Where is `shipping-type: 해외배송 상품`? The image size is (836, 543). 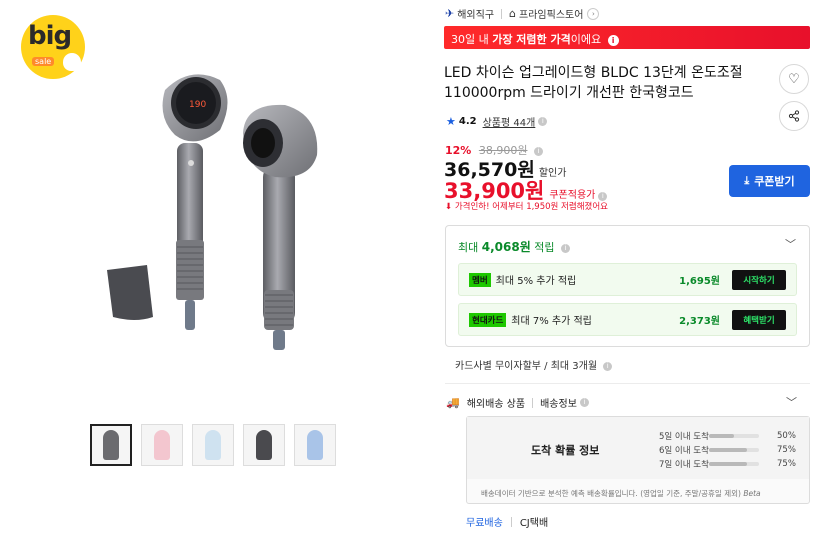 shipping-type: 해외배송 상품 is located at coordinates (496, 404).